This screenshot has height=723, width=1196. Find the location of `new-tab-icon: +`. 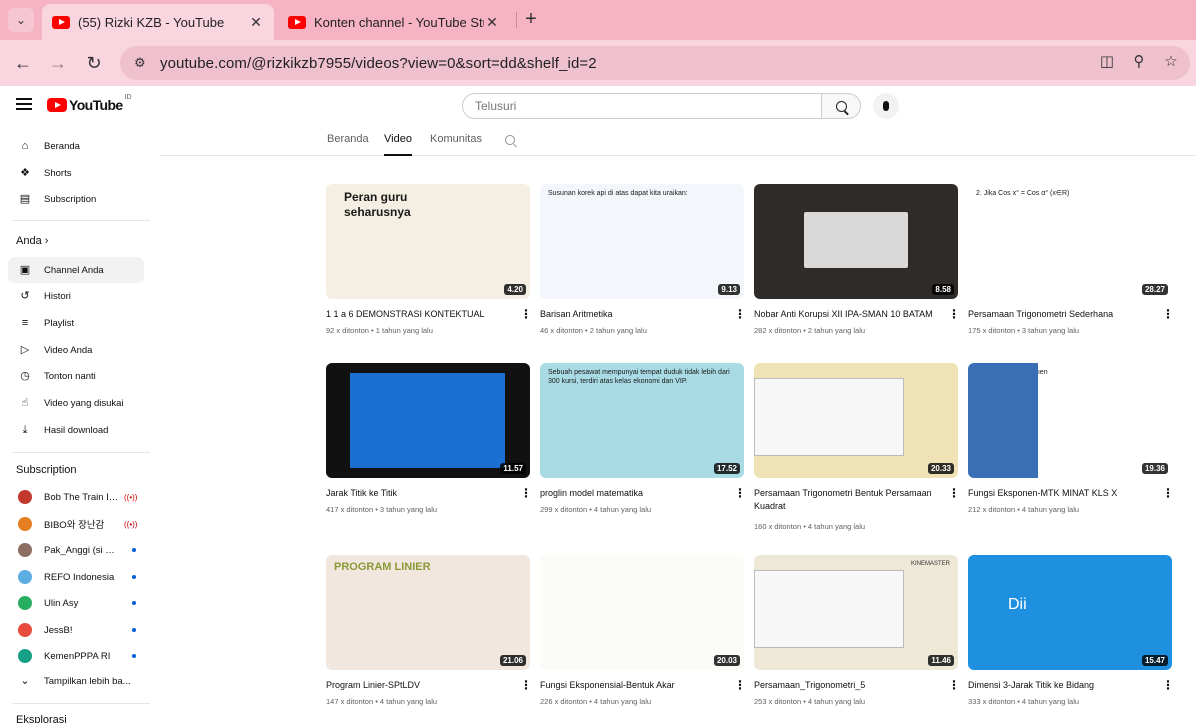

new-tab-icon: + is located at coordinates (531, 20).